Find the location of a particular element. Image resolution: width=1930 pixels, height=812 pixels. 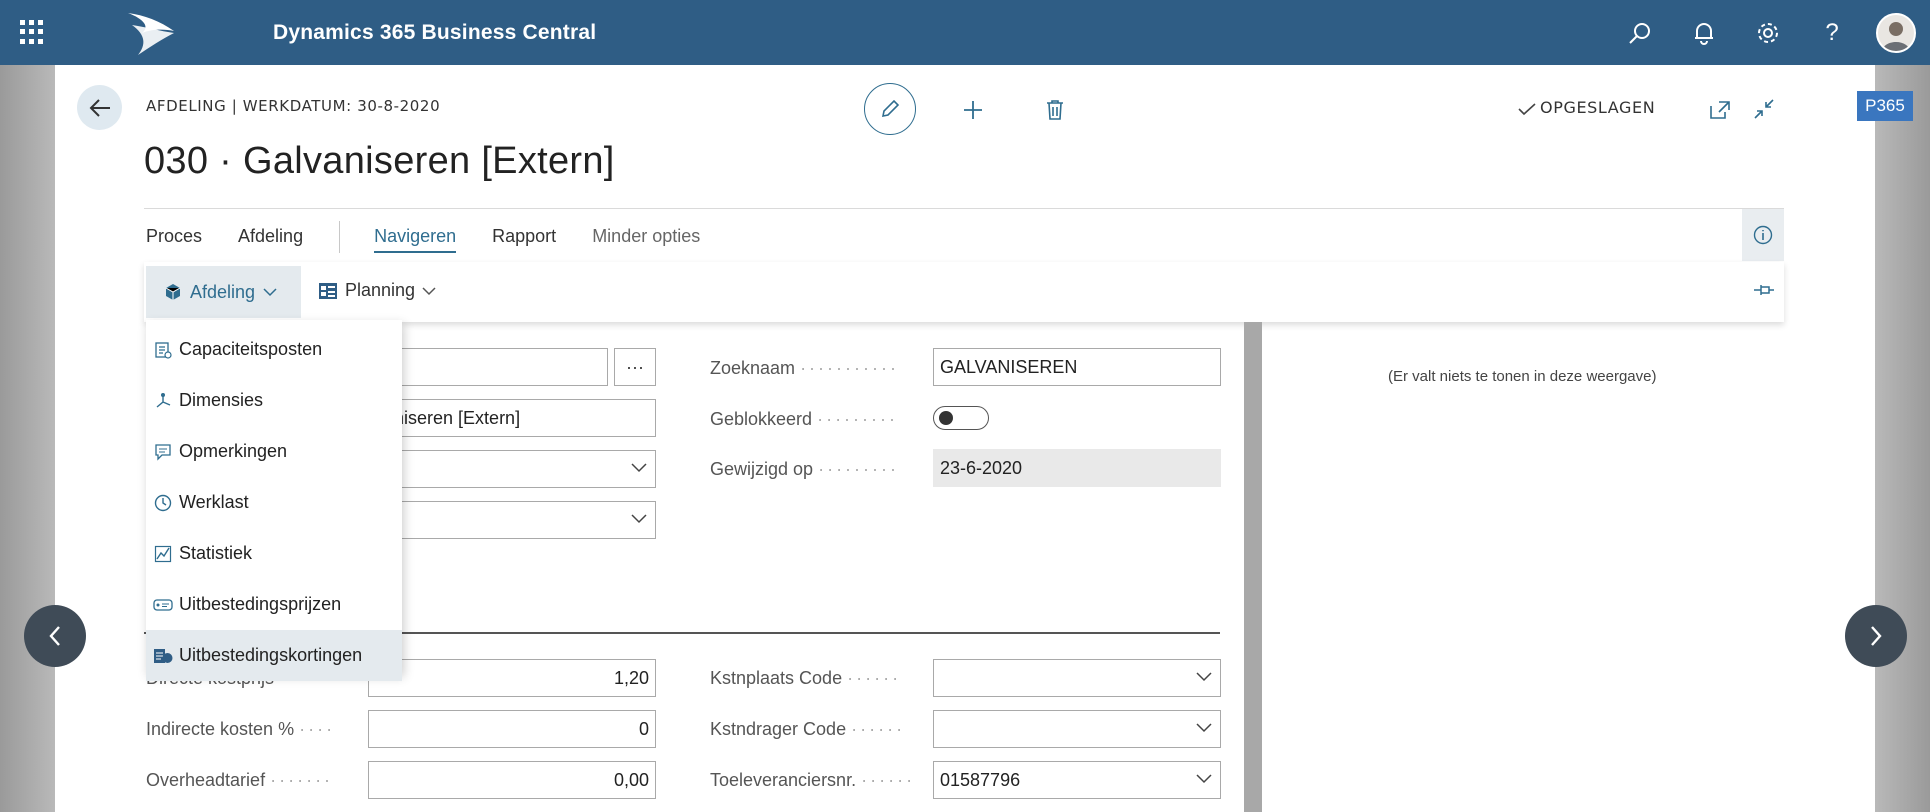

overlay-left is located at coordinates (27, 438).